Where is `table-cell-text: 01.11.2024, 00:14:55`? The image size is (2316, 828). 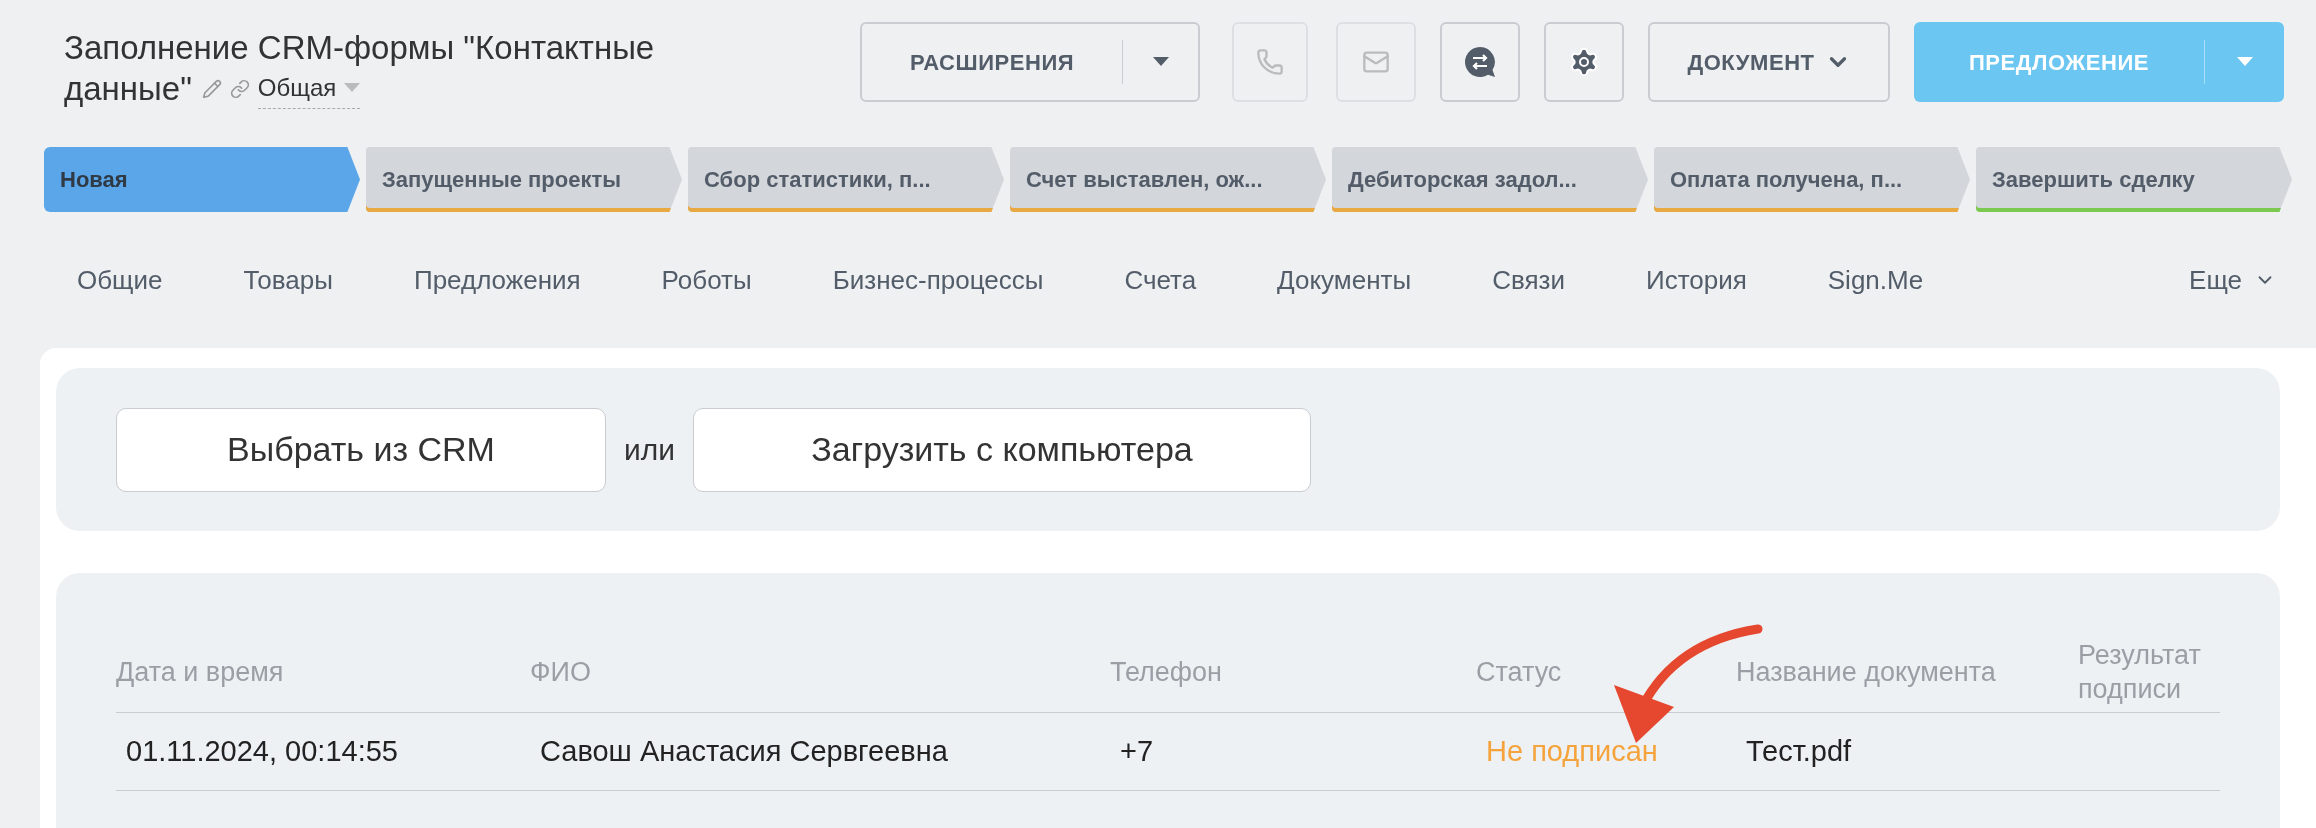
table-cell-text: 01.11.2024, 00:14:55 is located at coordinates (262, 751).